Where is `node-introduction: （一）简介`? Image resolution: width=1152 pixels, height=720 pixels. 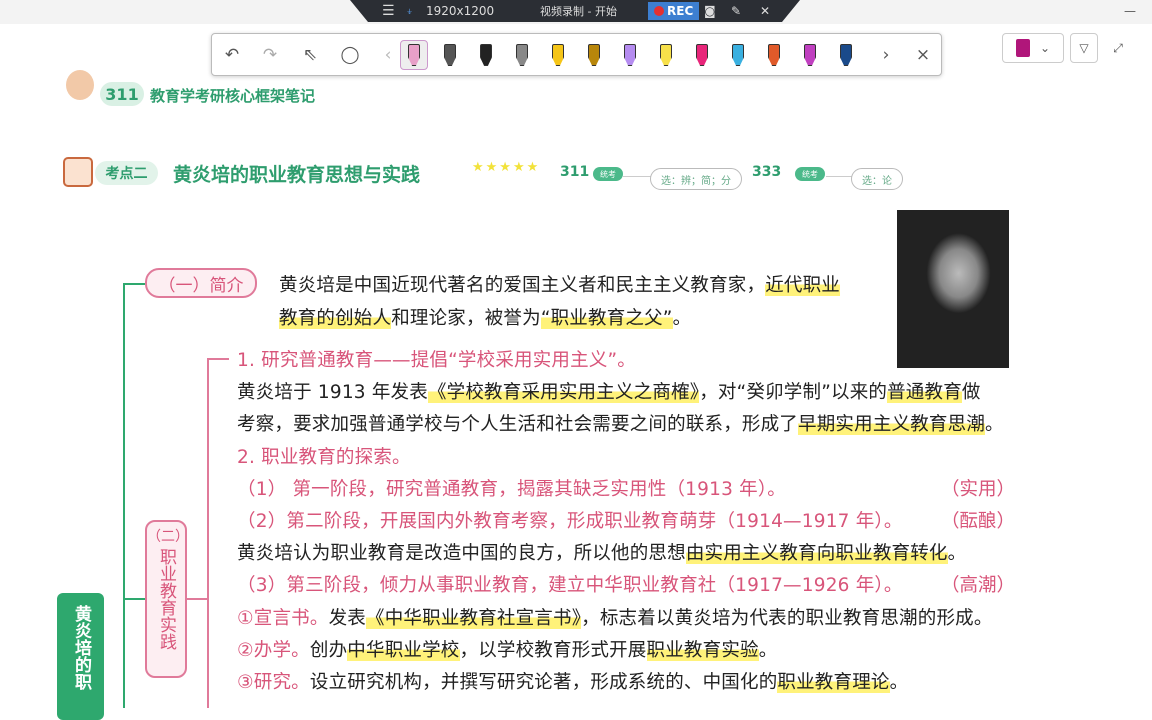
node-introduction: （一）简介 is located at coordinates (201, 283).